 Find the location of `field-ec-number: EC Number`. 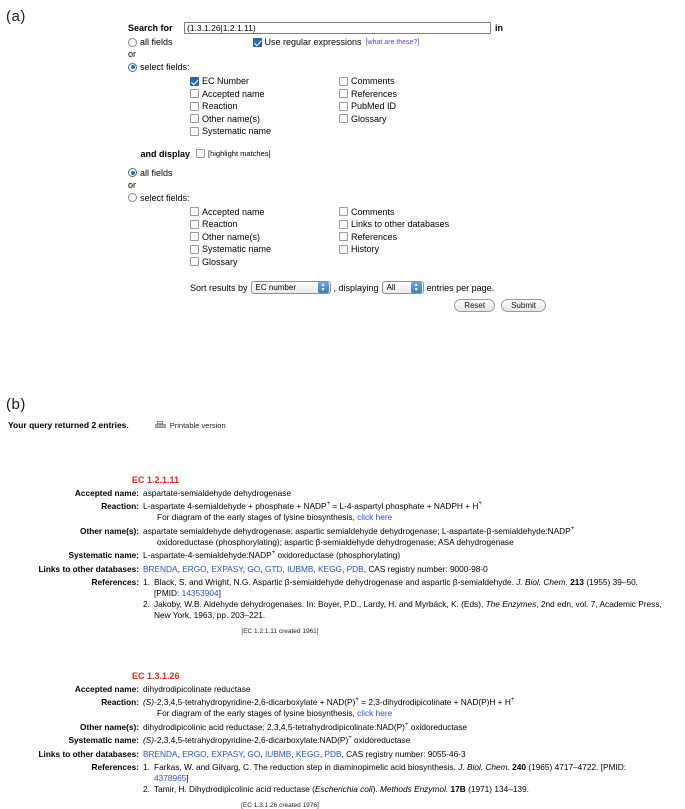

field-ec-number: EC Number is located at coordinates (264, 81).